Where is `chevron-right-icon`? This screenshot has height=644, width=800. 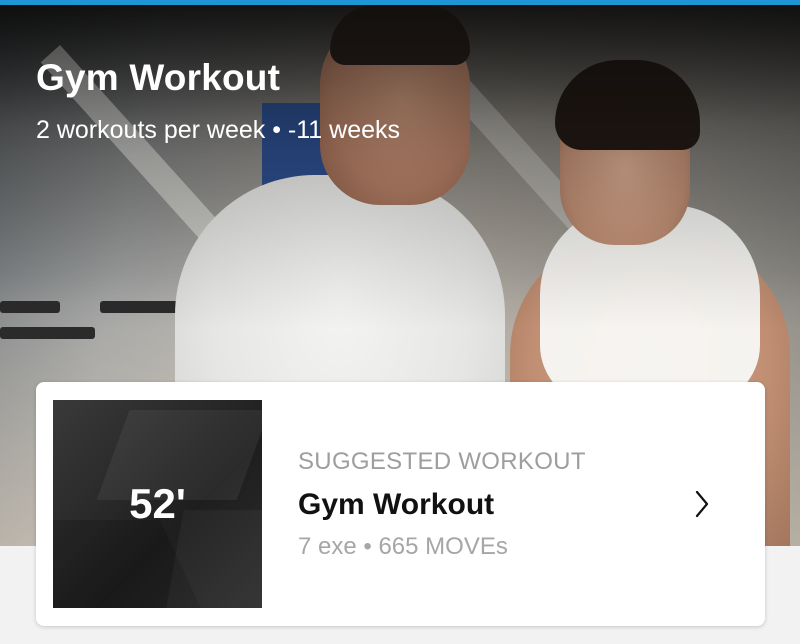
chevron-right-icon is located at coordinates (702, 504).